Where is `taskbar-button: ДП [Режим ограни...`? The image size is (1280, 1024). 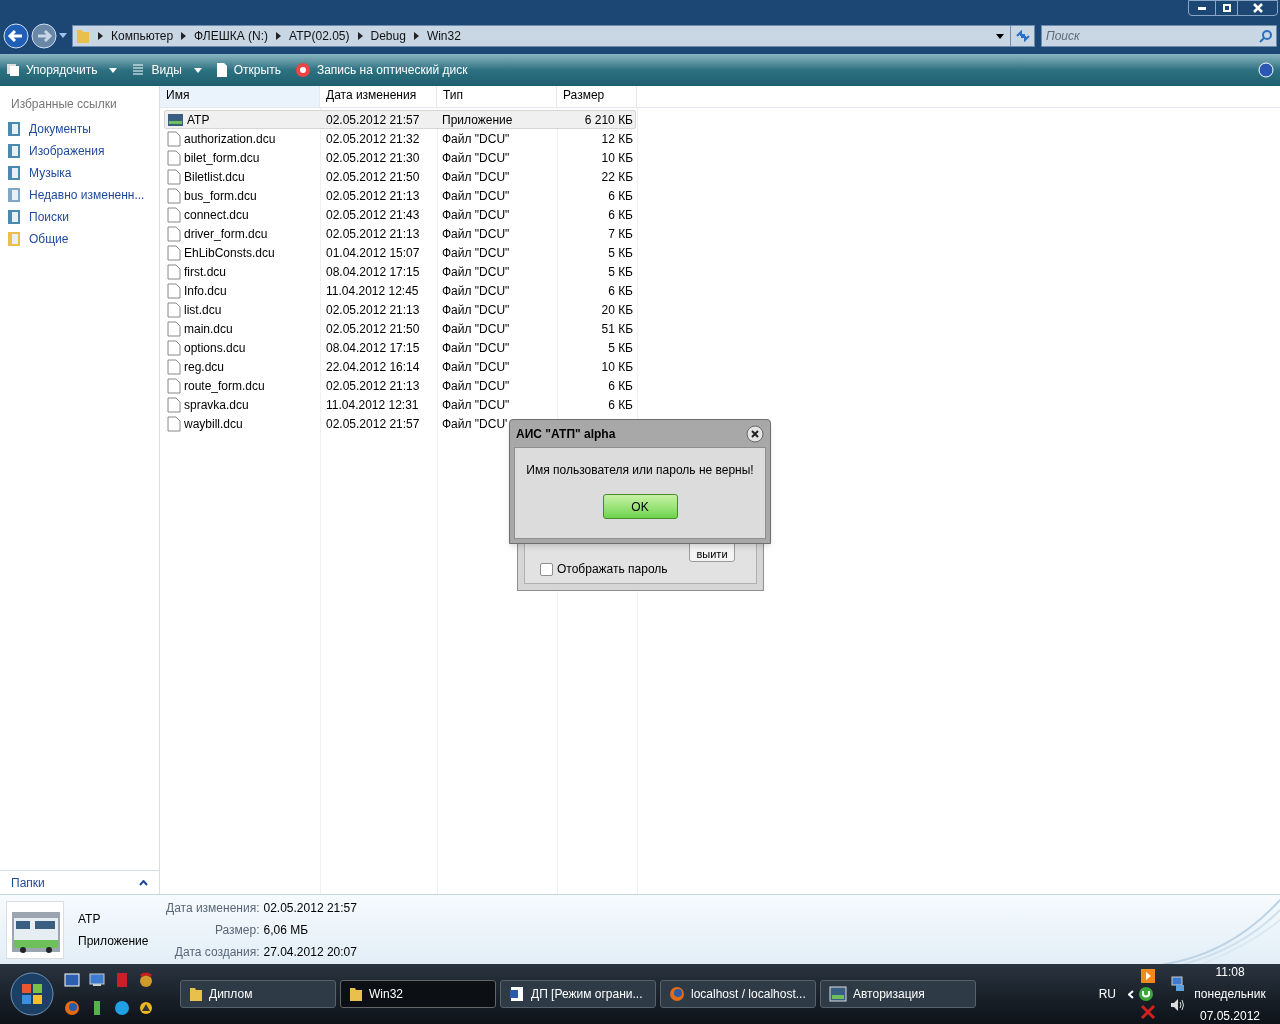
taskbar-button: ДП [Режим ограни... is located at coordinates (578, 994).